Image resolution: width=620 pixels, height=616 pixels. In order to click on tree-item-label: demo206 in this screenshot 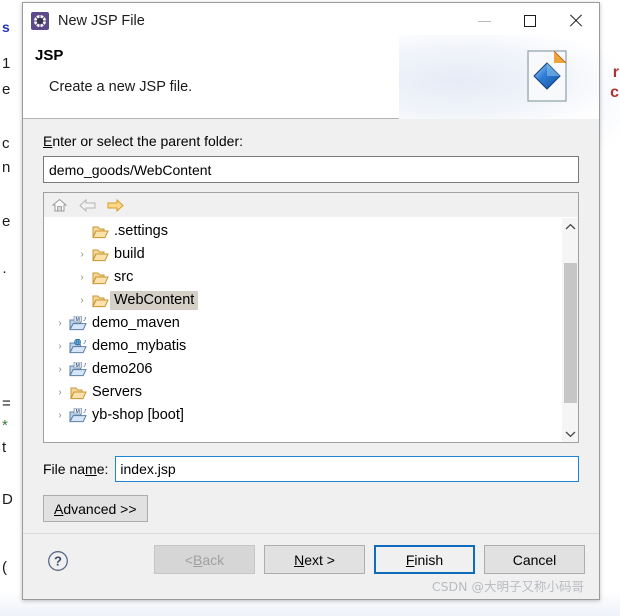, I will do `click(122, 369)`.